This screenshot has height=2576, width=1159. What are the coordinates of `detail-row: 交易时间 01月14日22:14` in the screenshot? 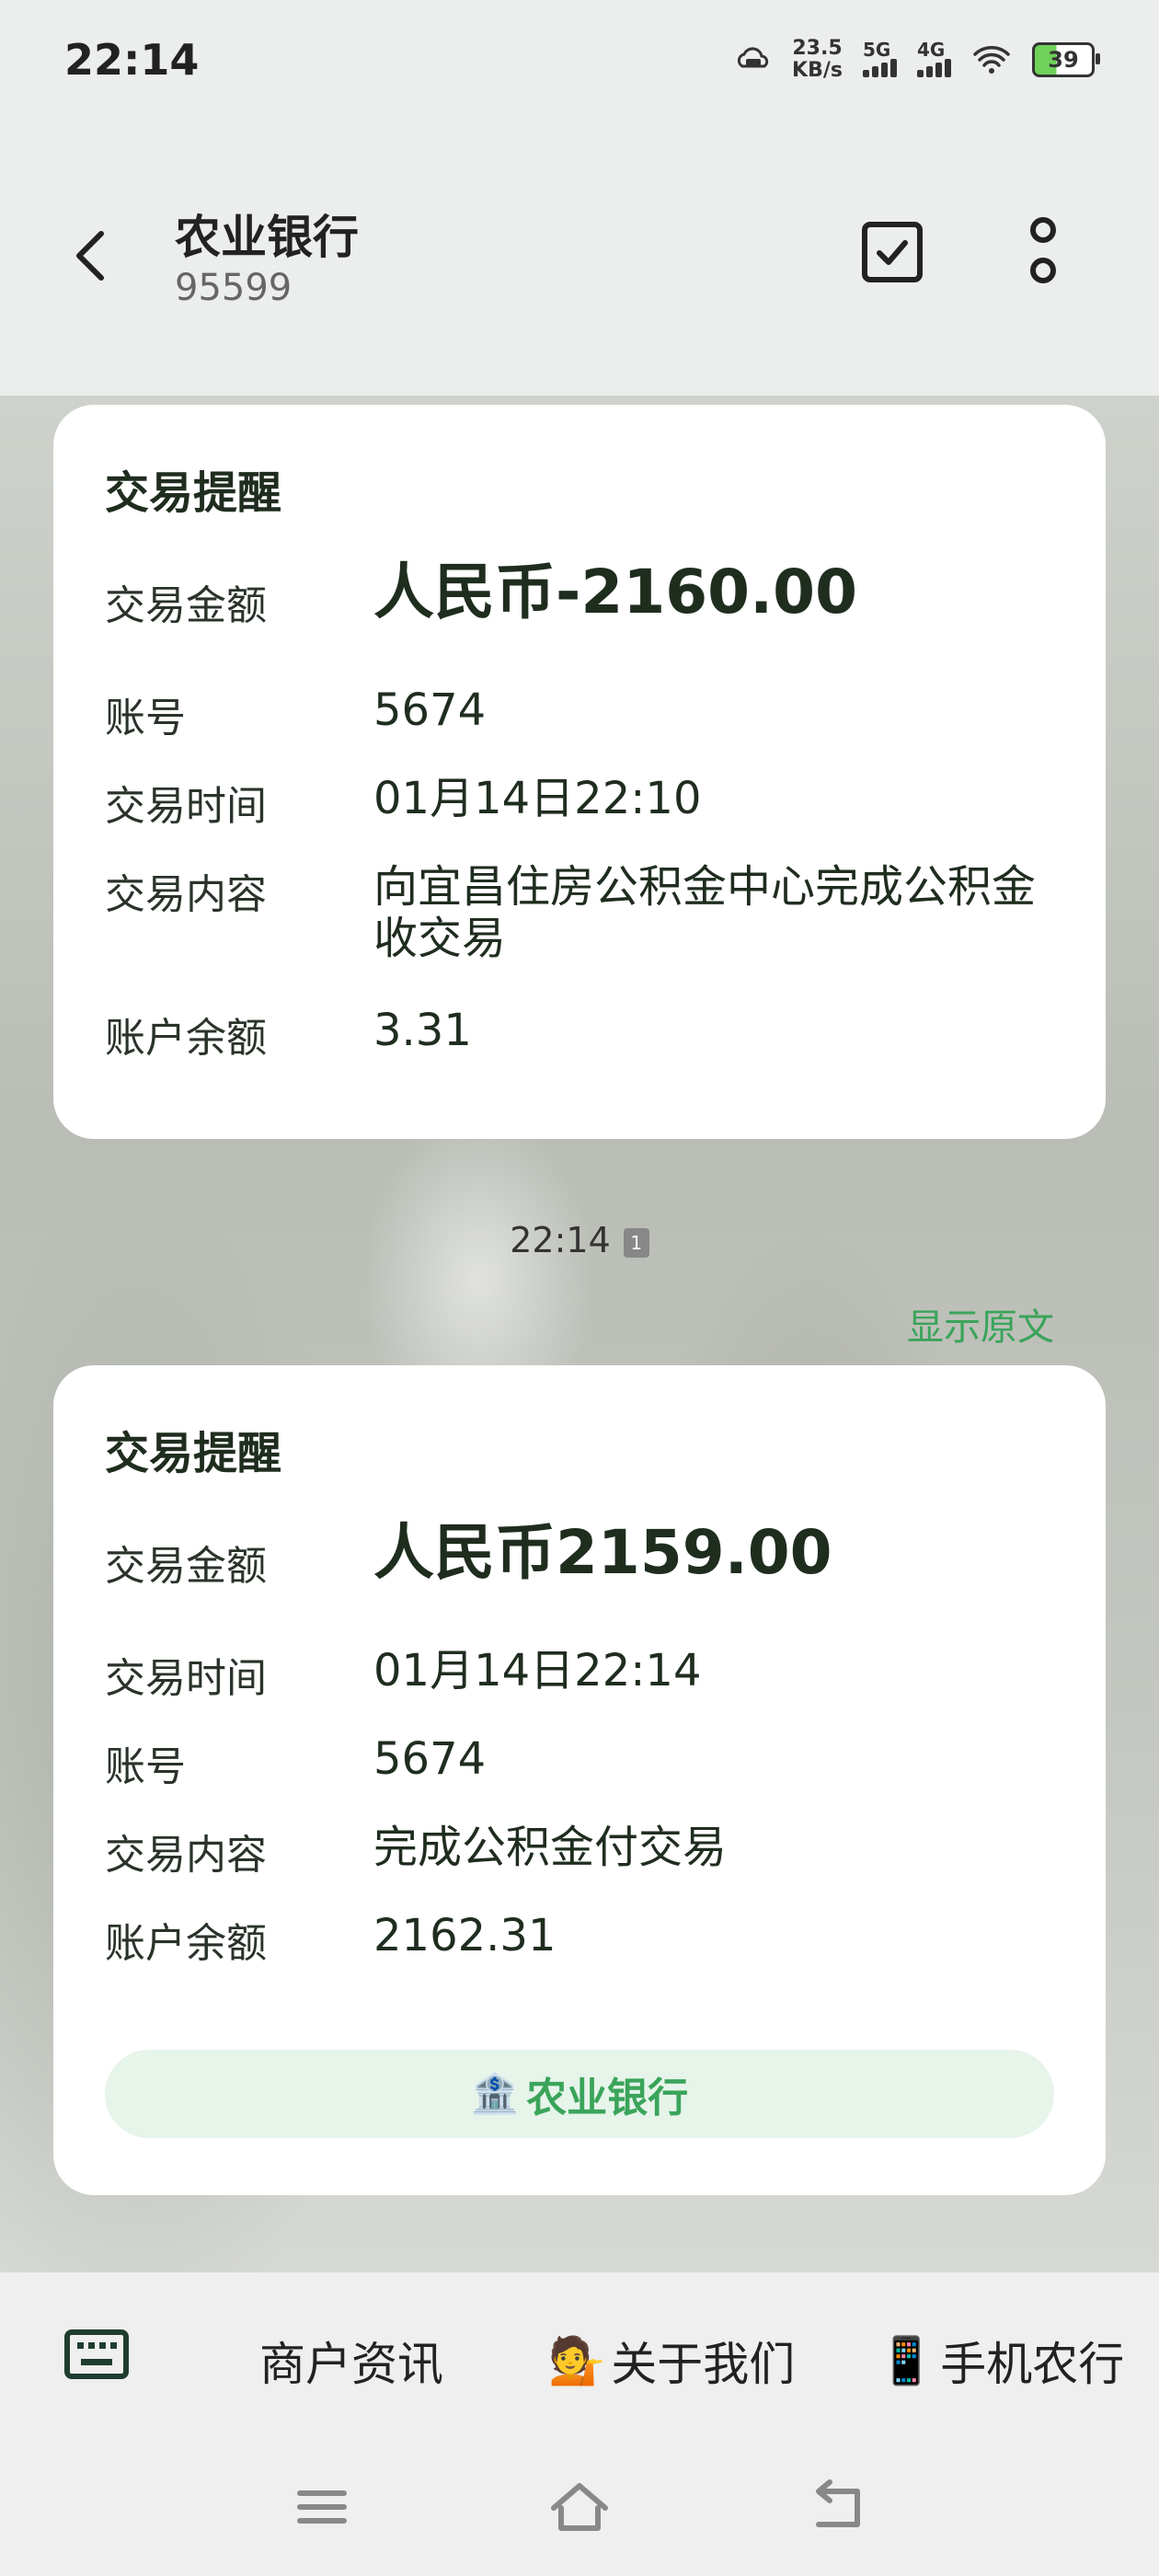 It's located at (403, 1673).